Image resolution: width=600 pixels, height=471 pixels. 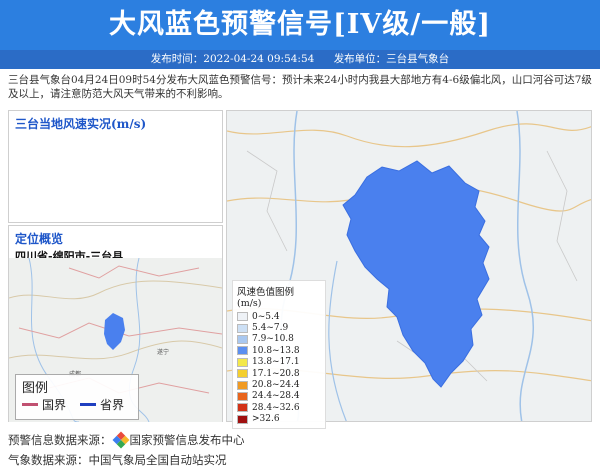 I want to click on scale-label: 5.4~7.9, so click(x=270, y=328).